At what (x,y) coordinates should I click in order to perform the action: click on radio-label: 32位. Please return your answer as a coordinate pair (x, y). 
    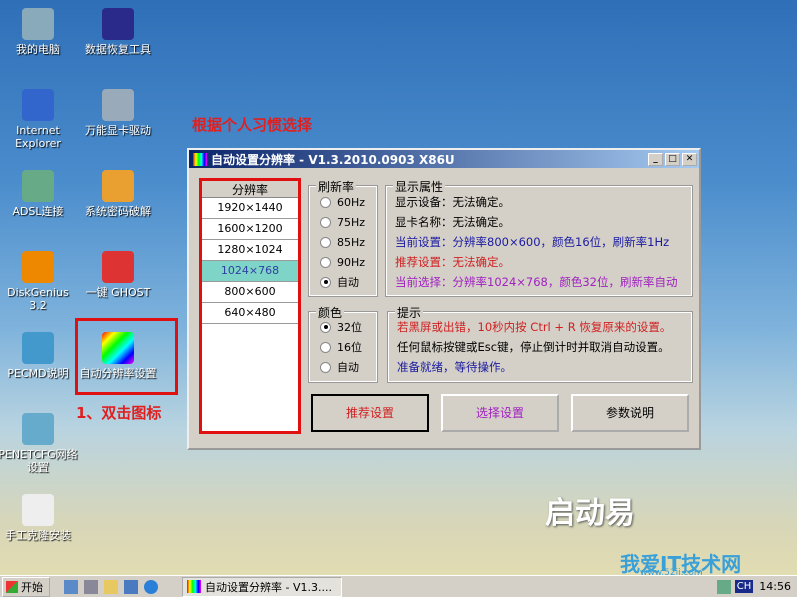
    Looking at the image, I should click on (349, 327).